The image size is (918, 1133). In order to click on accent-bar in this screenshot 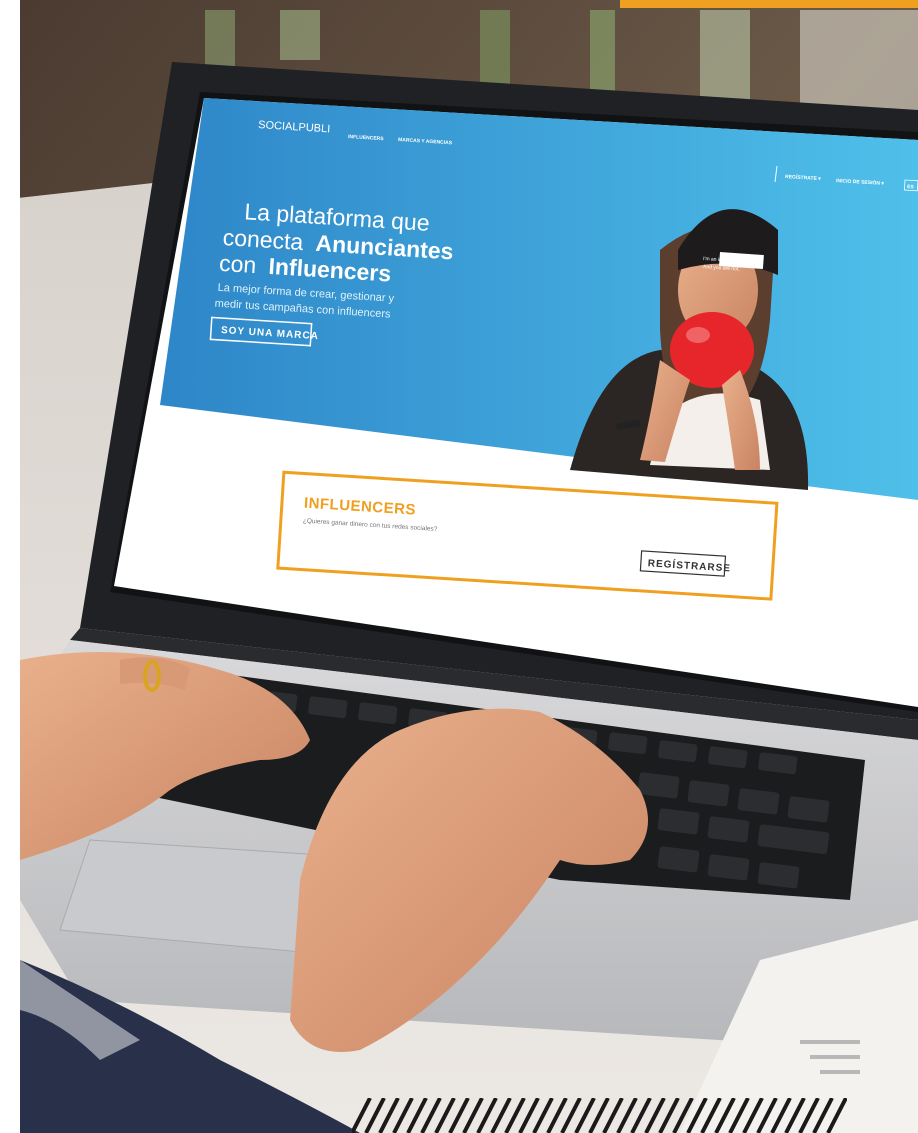, I will do `click(769, 4)`.